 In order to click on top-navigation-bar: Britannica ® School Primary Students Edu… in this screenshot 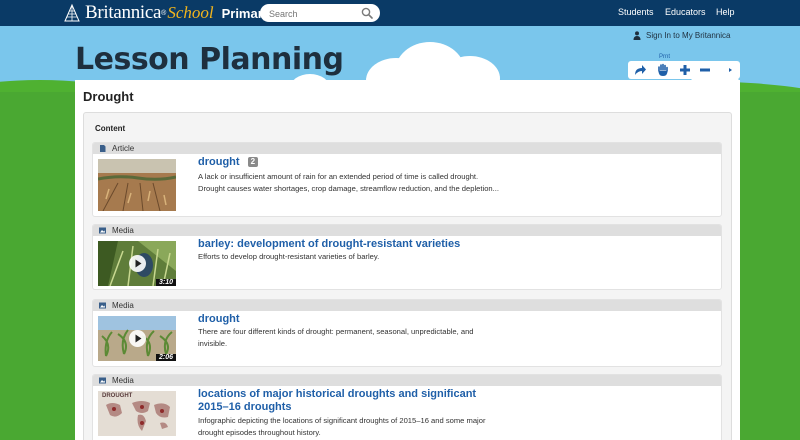, I will do `click(400, 13)`.